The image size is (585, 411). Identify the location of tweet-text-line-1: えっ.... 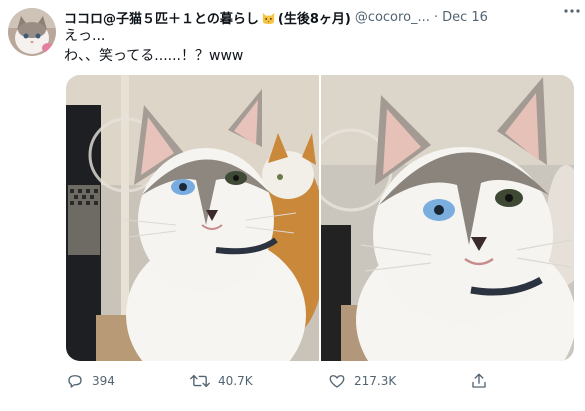
(85, 36).